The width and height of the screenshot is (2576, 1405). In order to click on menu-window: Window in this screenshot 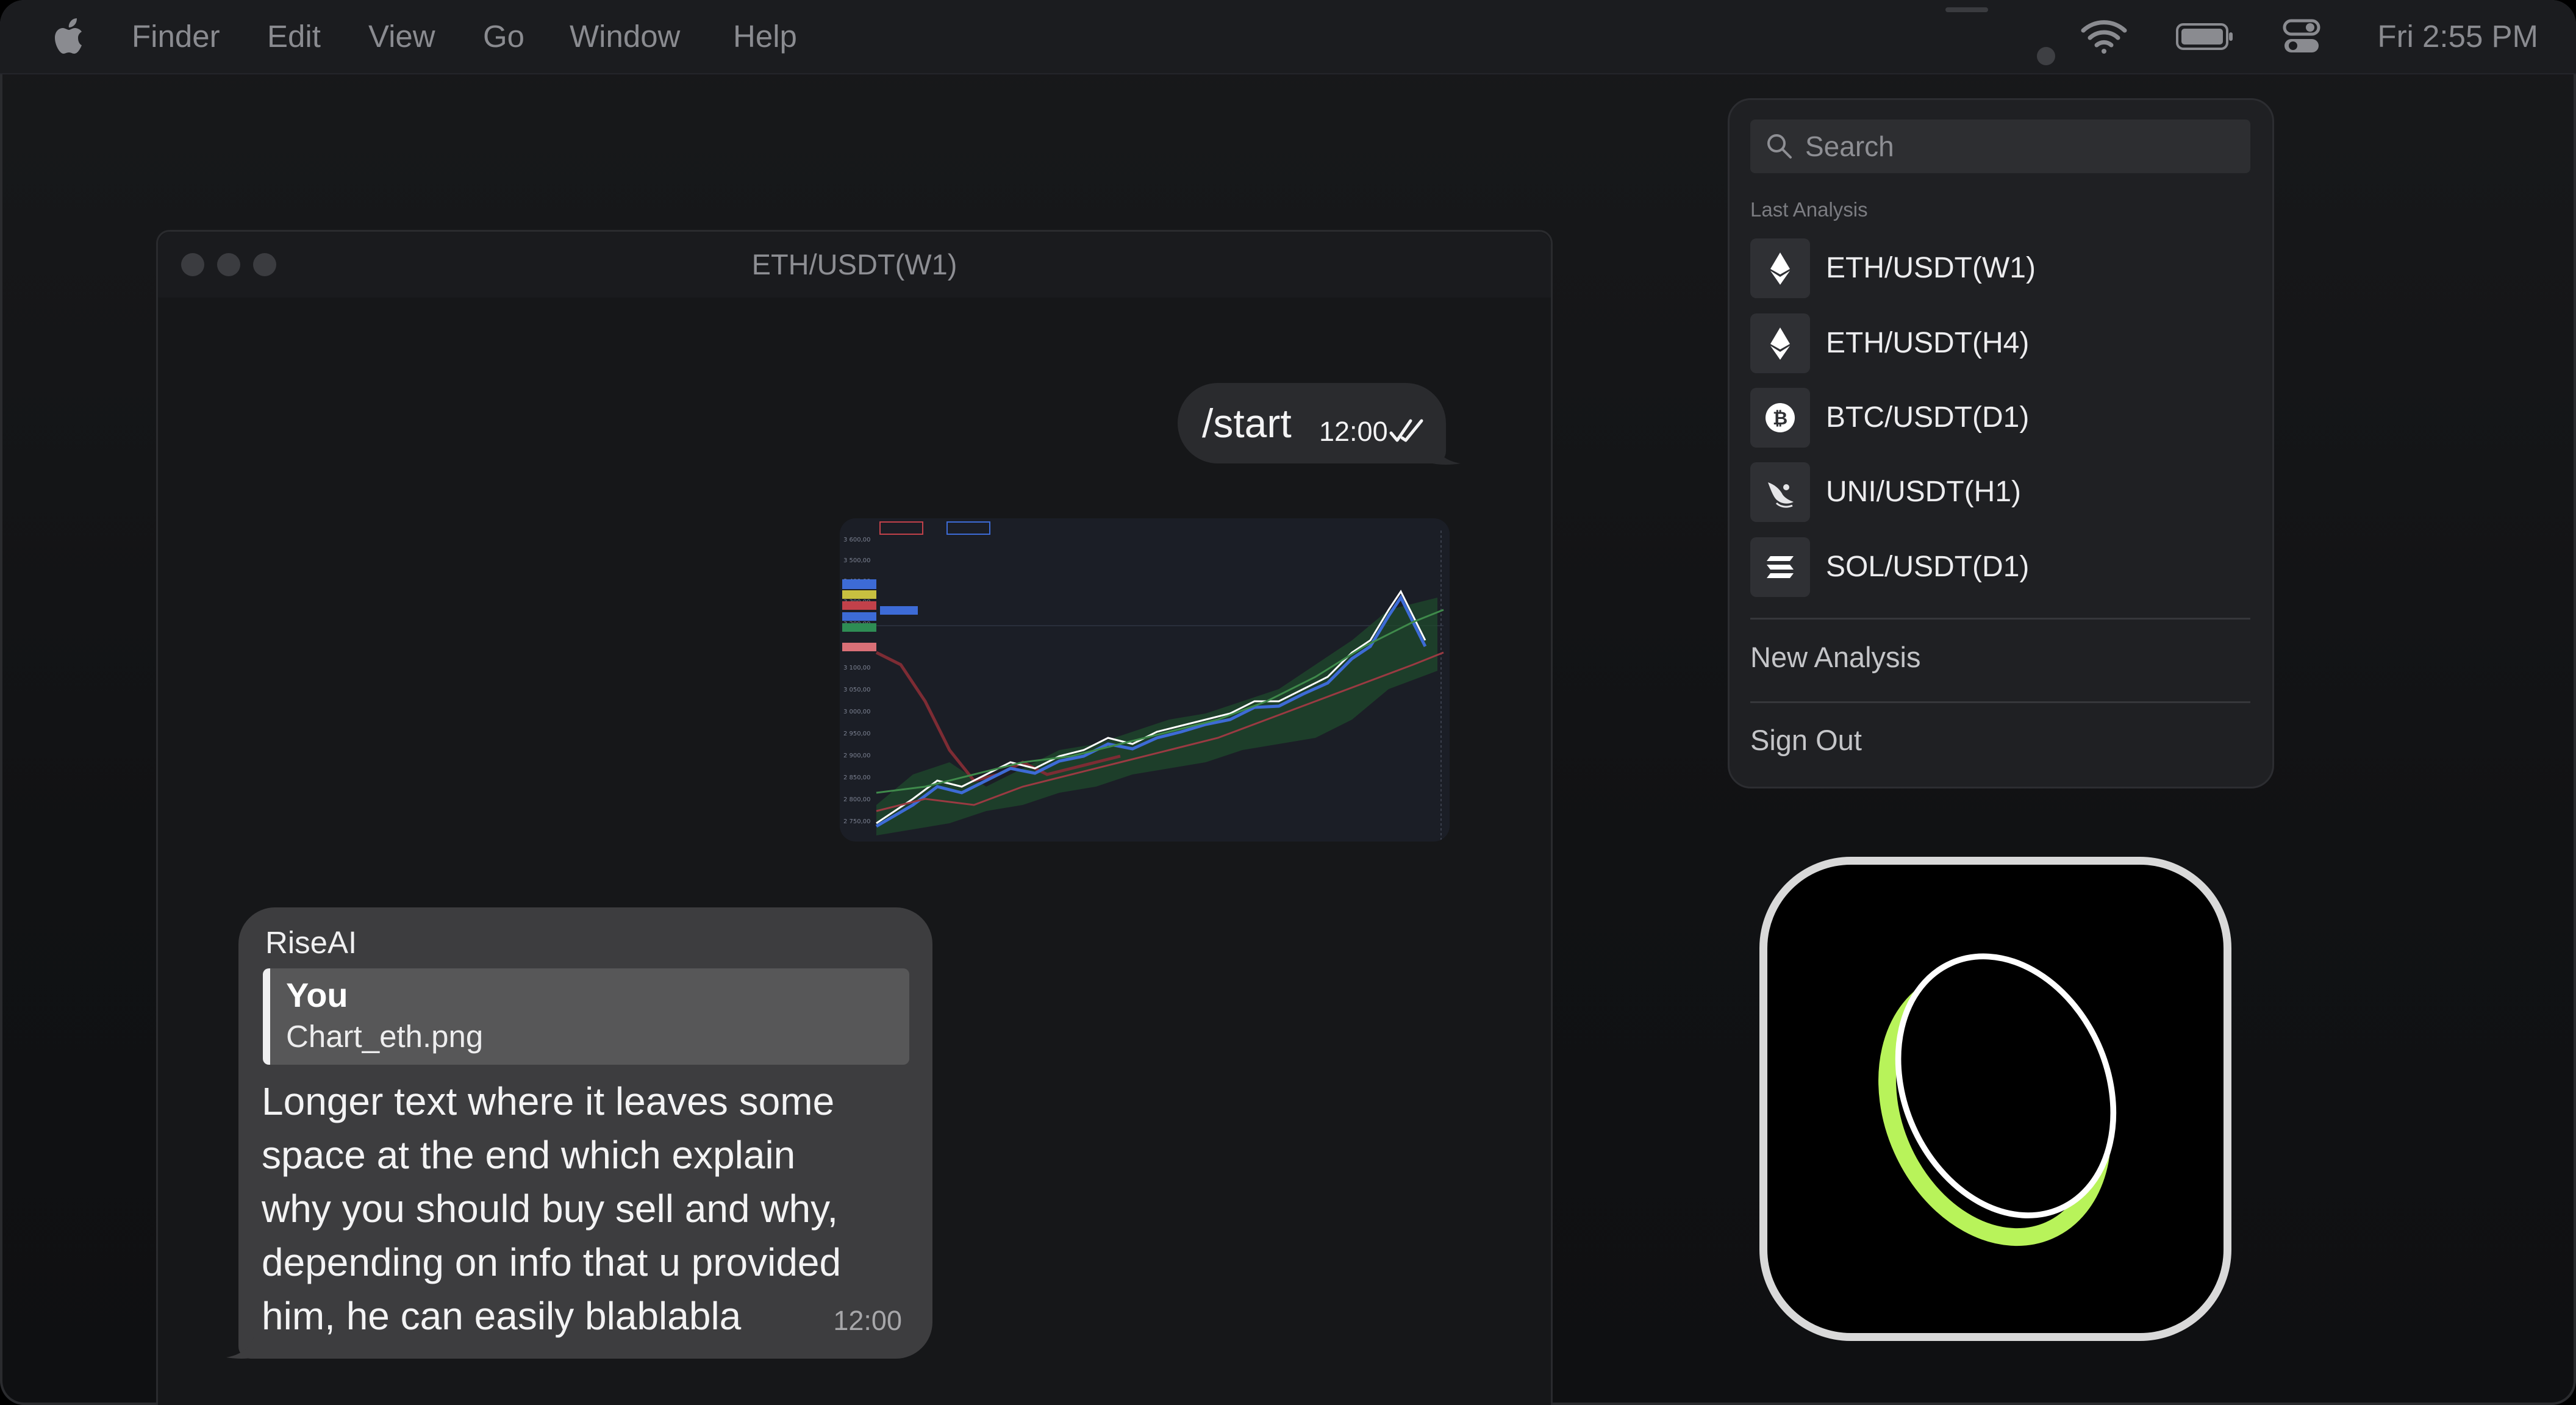, I will do `click(625, 36)`.